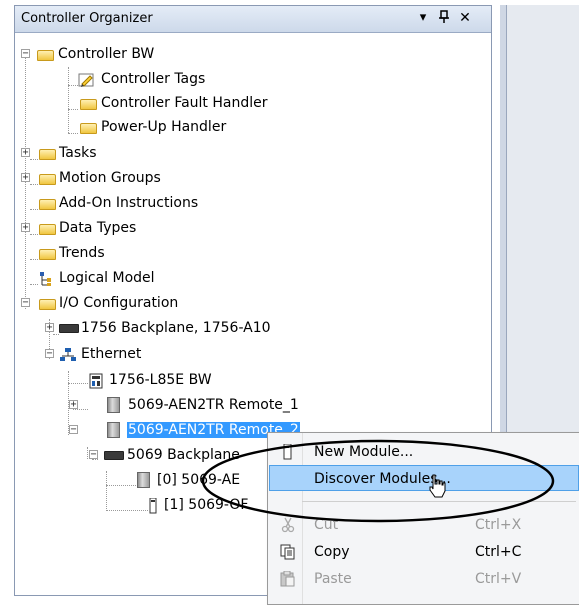 The image size is (579, 605). What do you see at coordinates (288, 525) in the screenshot?
I see `scissors-icon` at bounding box center [288, 525].